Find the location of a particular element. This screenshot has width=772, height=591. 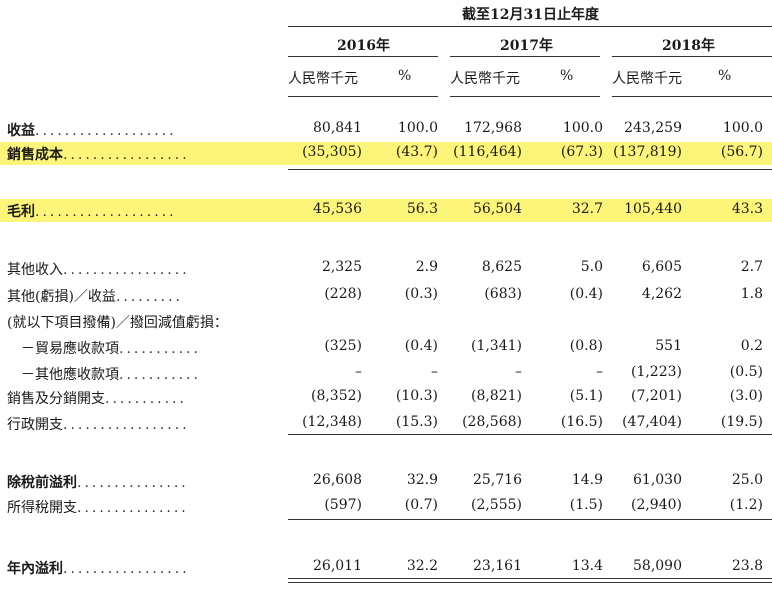

cell-other-receivables-1: – is located at coordinates (358, 372).